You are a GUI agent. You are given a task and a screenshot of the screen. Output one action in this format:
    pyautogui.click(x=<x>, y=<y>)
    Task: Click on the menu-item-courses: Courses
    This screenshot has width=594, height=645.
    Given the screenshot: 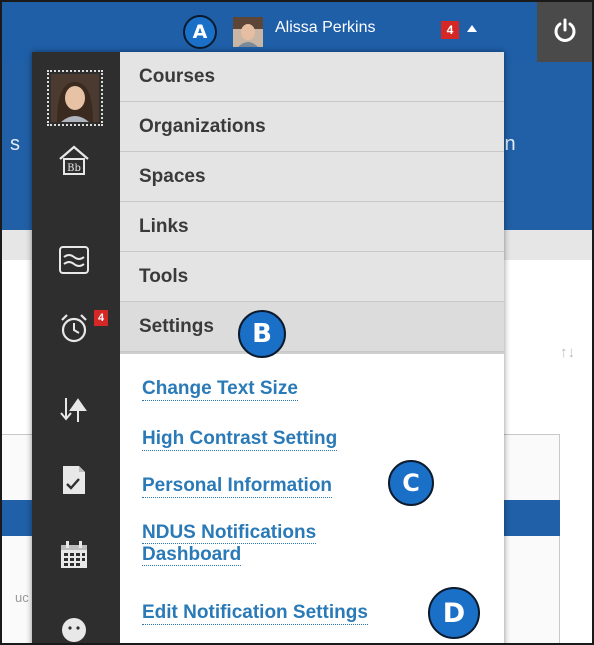 What is the action you would take?
    pyautogui.click(x=312, y=77)
    